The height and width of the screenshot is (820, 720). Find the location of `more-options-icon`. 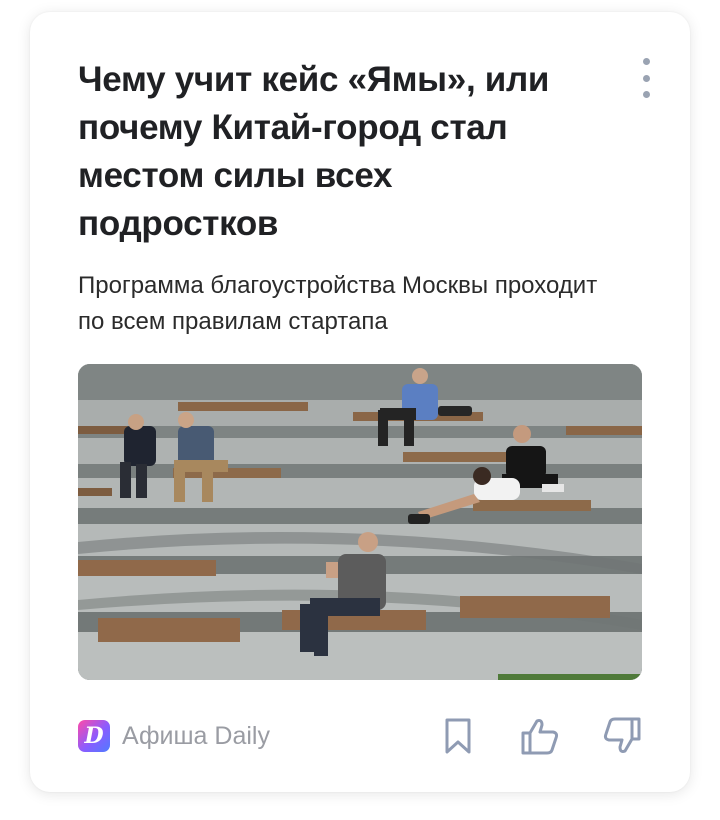

more-options-icon is located at coordinates (646, 78).